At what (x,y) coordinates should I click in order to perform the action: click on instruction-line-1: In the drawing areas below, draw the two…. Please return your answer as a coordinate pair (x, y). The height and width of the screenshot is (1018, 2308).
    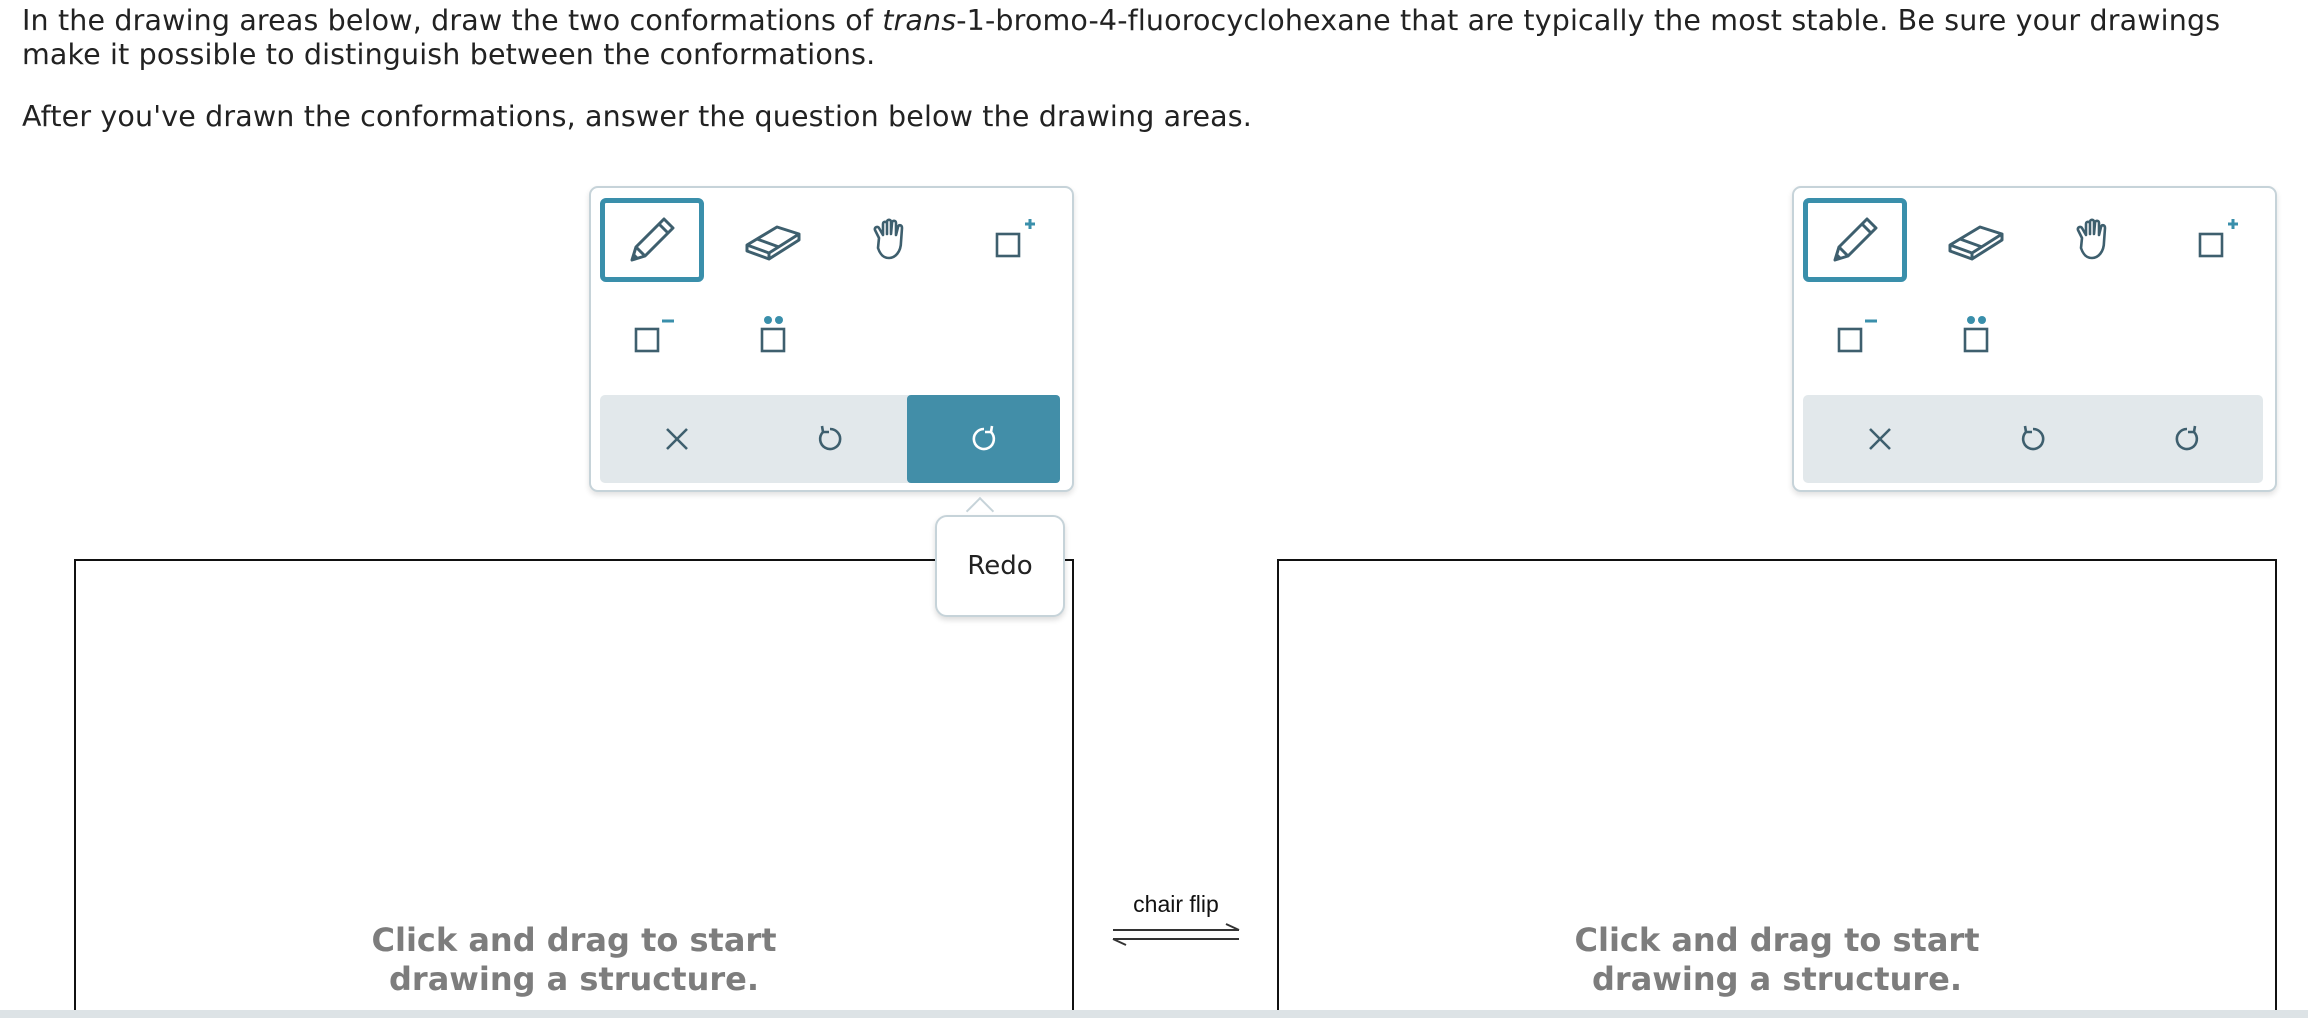
    Looking at the image, I should click on (1157, 38).